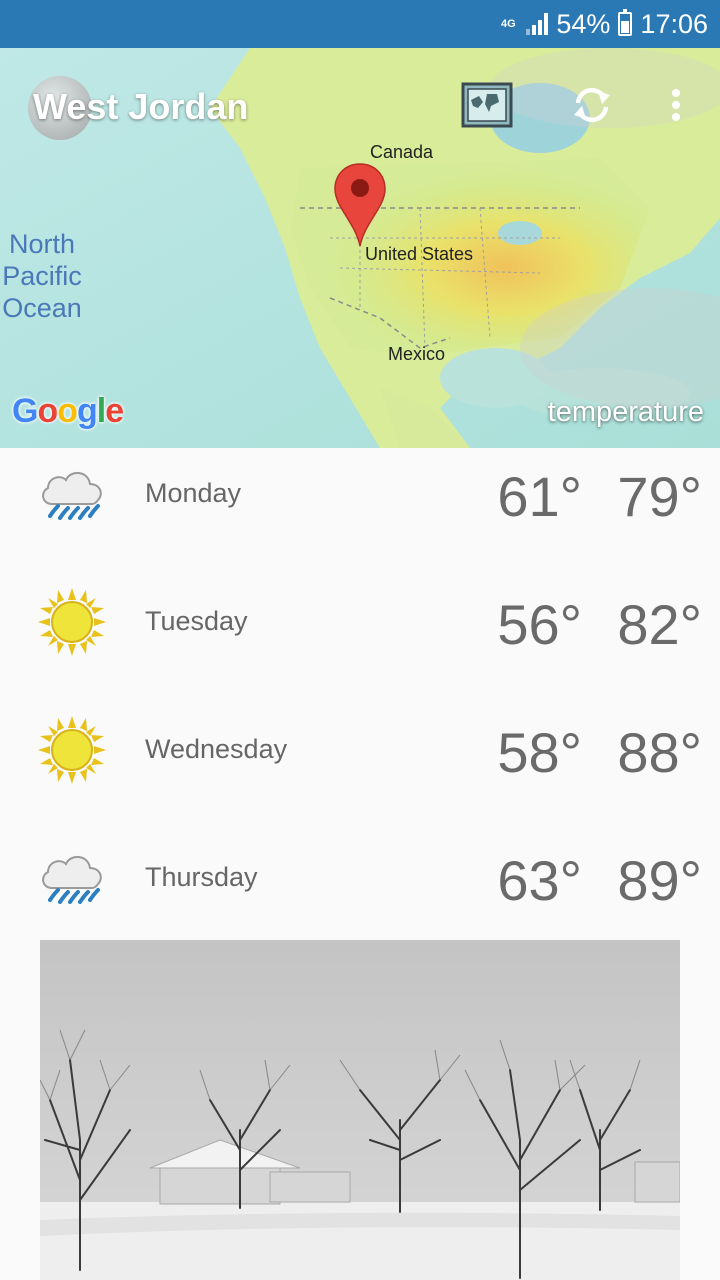 This screenshot has width=720, height=1280. I want to click on signal-strength-icon, so click(537, 24).